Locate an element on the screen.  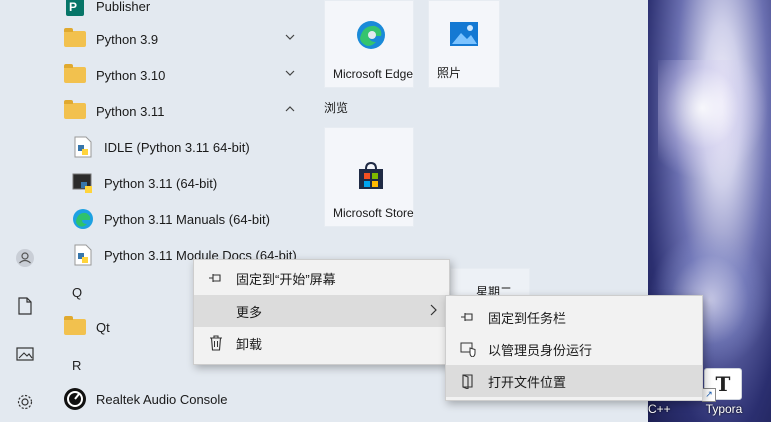
menu-item-pin-to-taskbar: 固定到任务栏 is located at coordinates (574, 317).